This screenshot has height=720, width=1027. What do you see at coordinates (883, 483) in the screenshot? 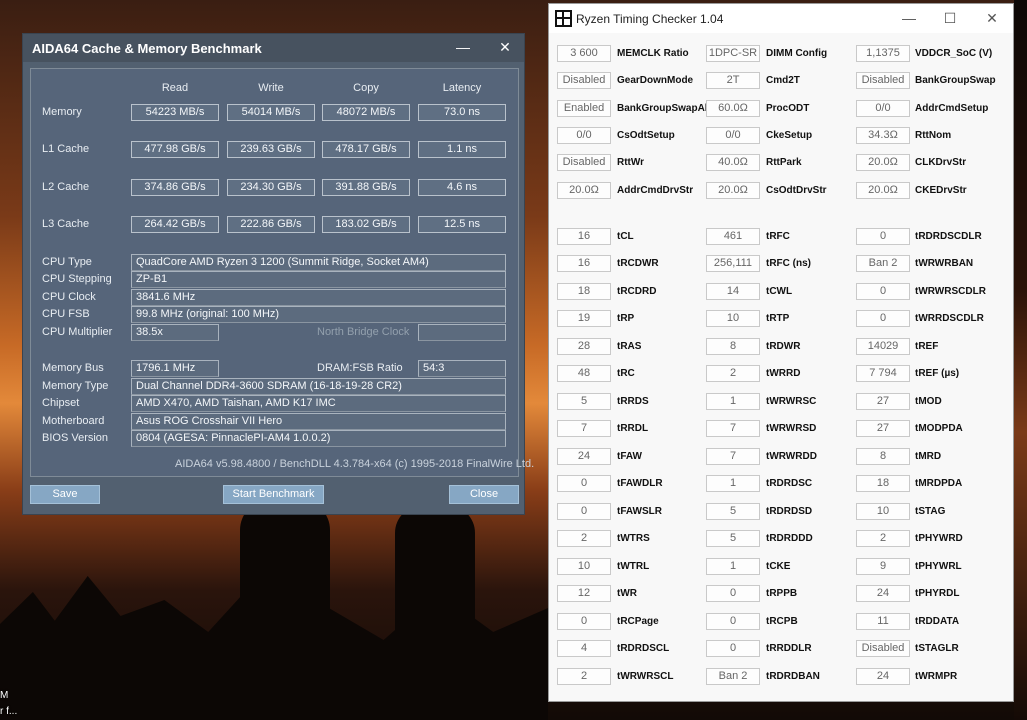
I see `tmrdpda-value: 18` at bounding box center [883, 483].